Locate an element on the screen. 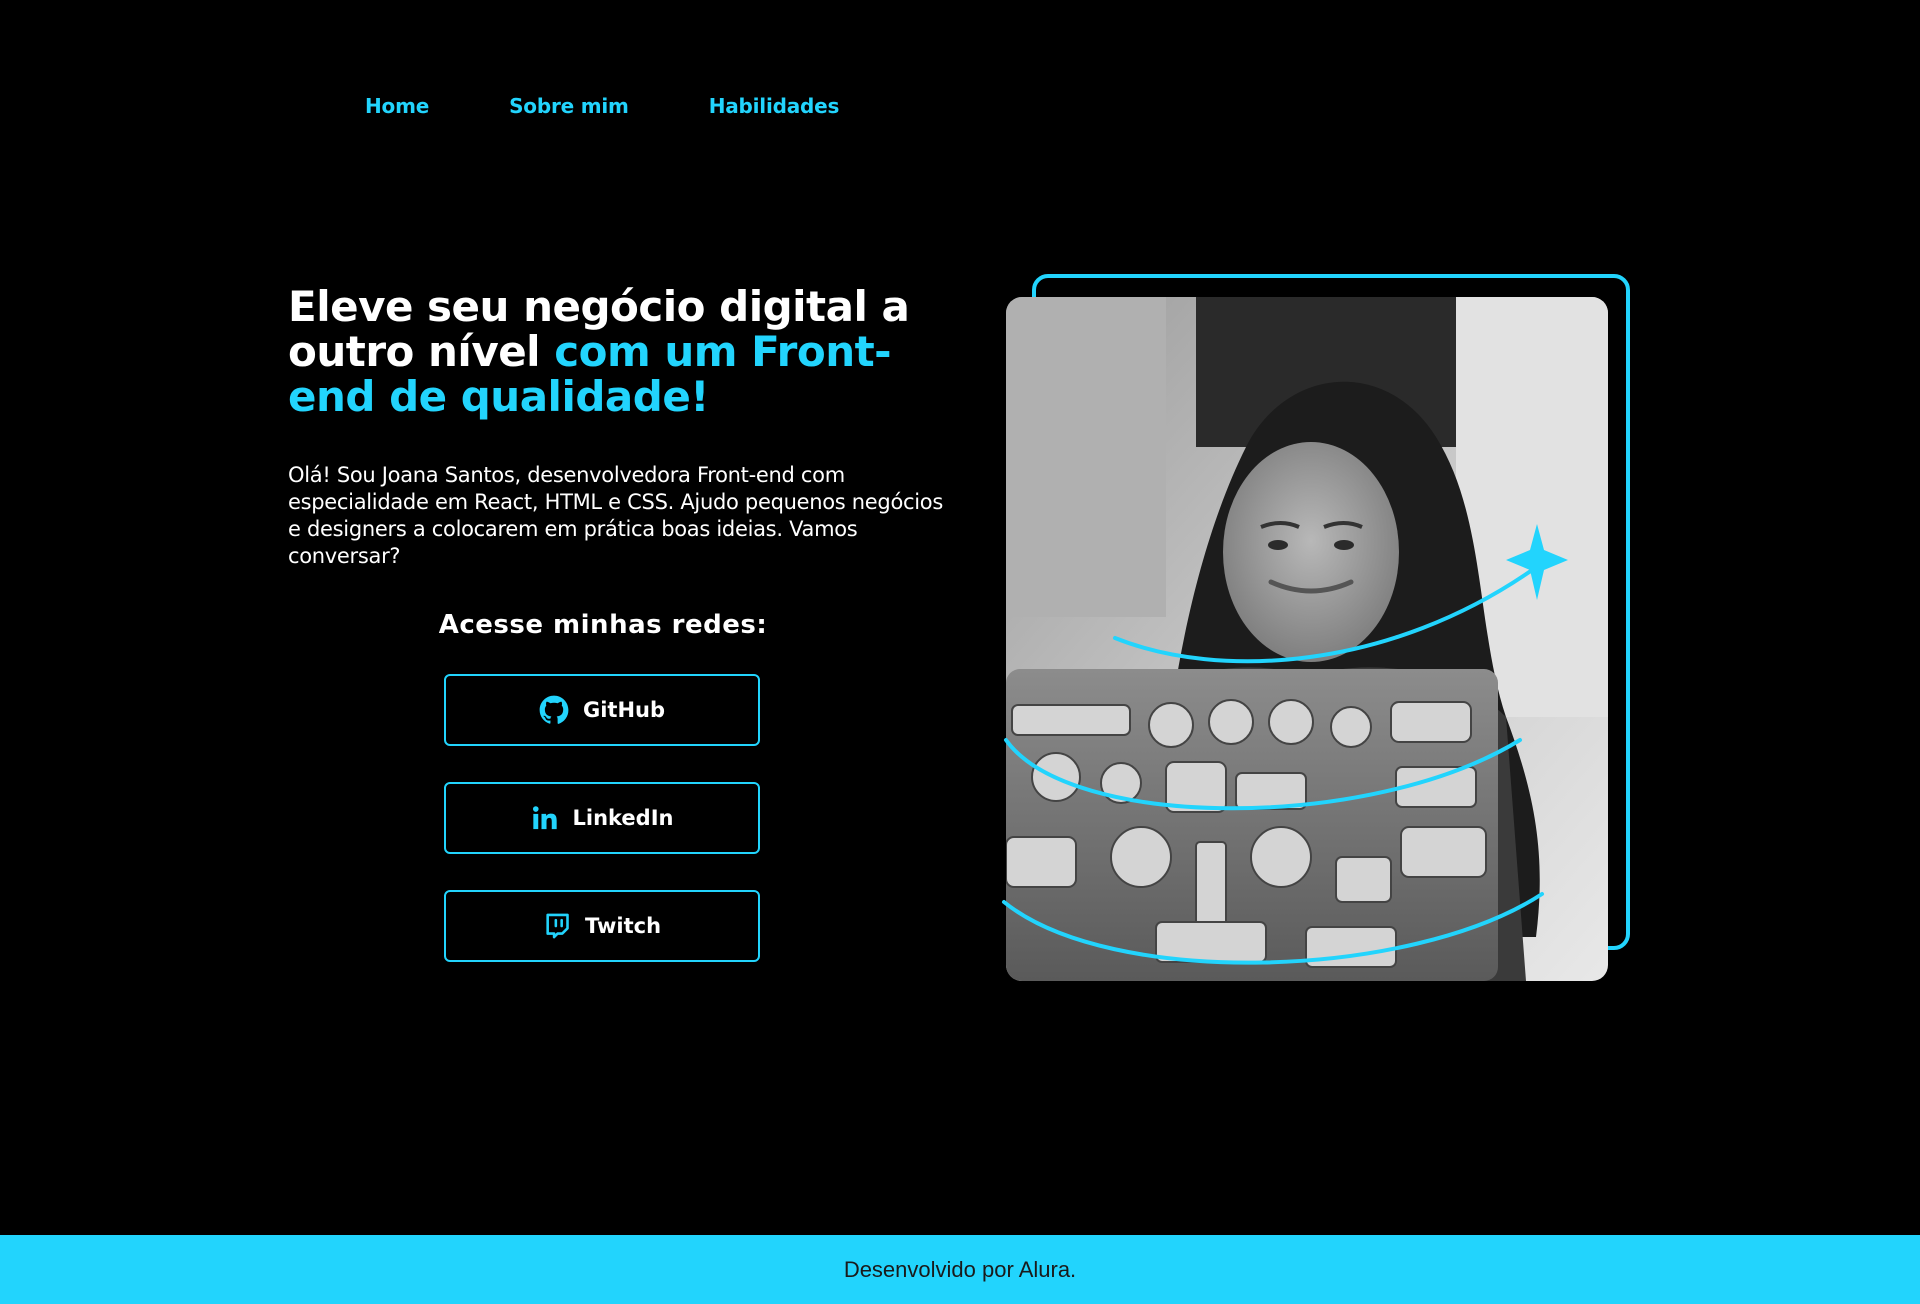 This screenshot has width=1920, height=1304. nav-link-habilidades: Habilidades is located at coordinates (774, 106).